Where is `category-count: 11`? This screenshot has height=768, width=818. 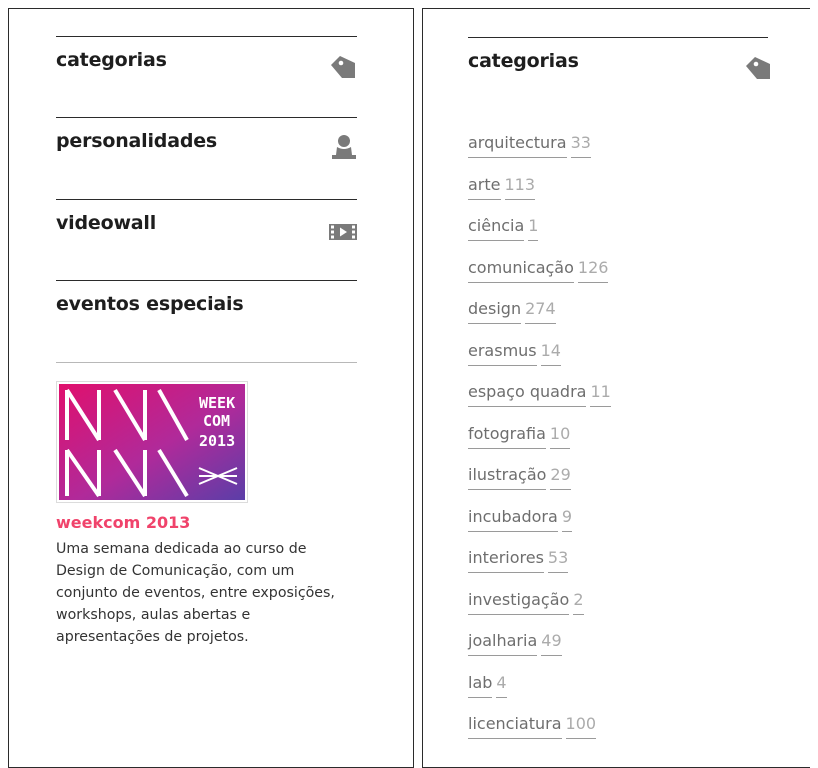 category-count: 11 is located at coordinates (600, 394).